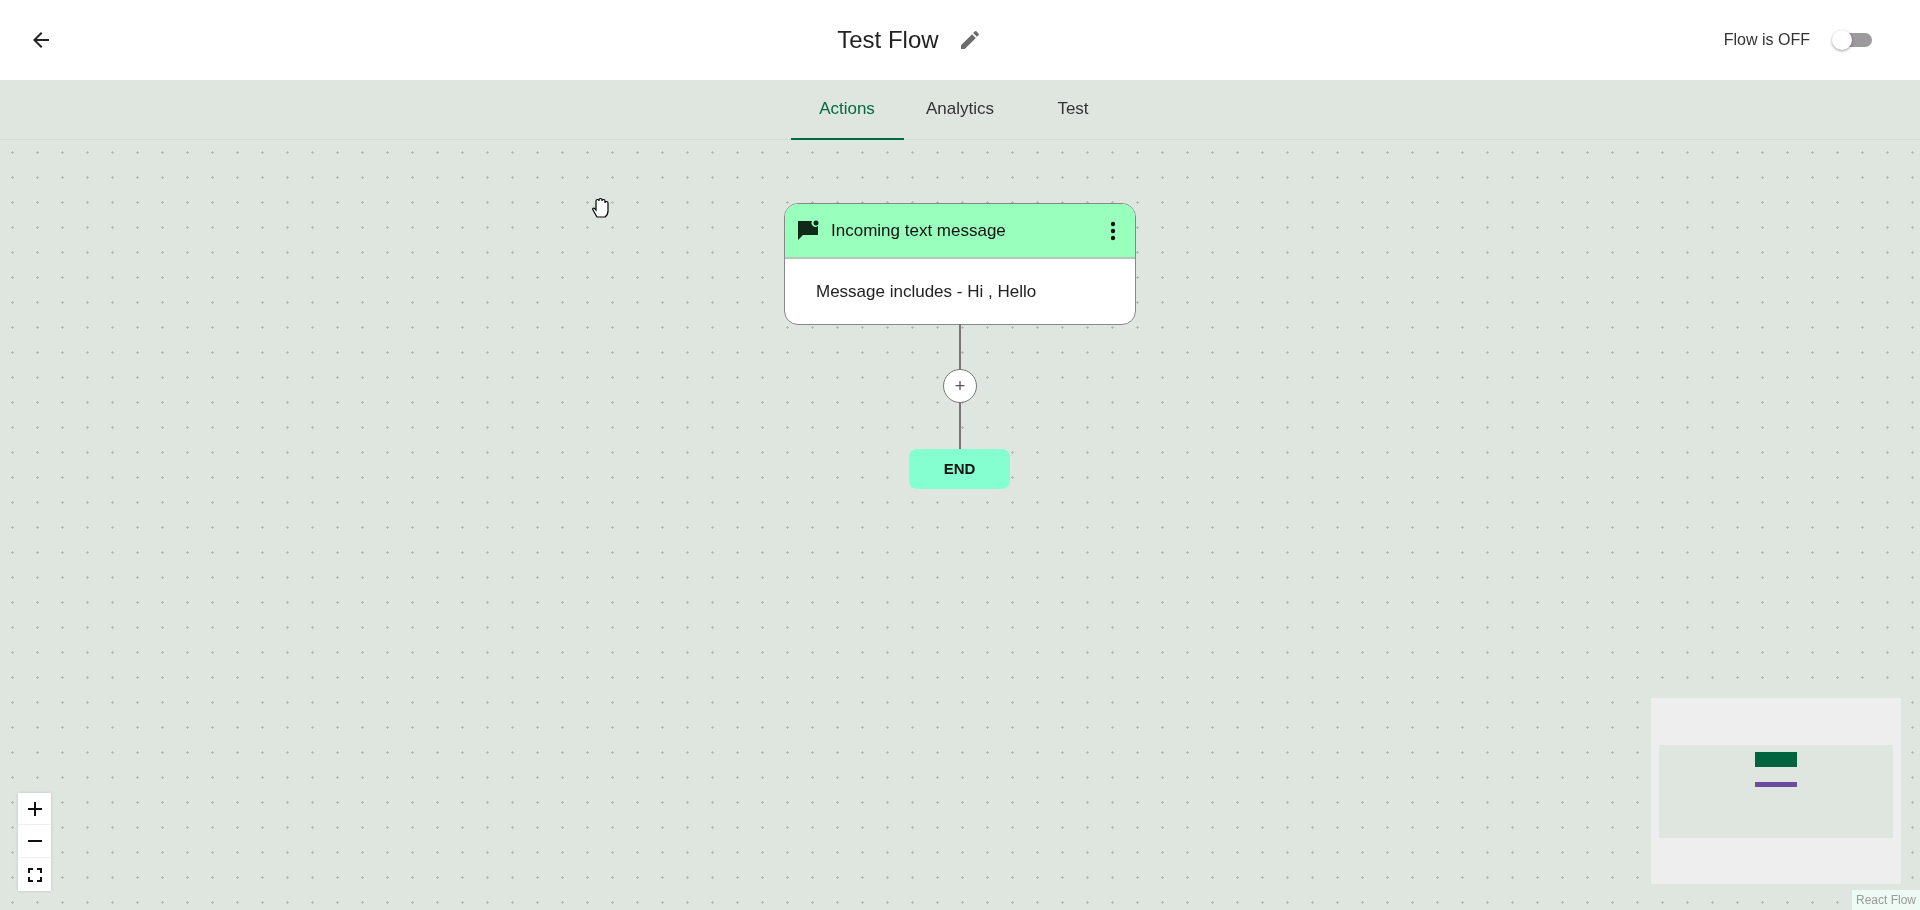 This screenshot has width=1920, height=910. What do you see at coordinates (960, 386) in the screenshot?
I see `add-step-button: +` at bounding box center [960, 386].